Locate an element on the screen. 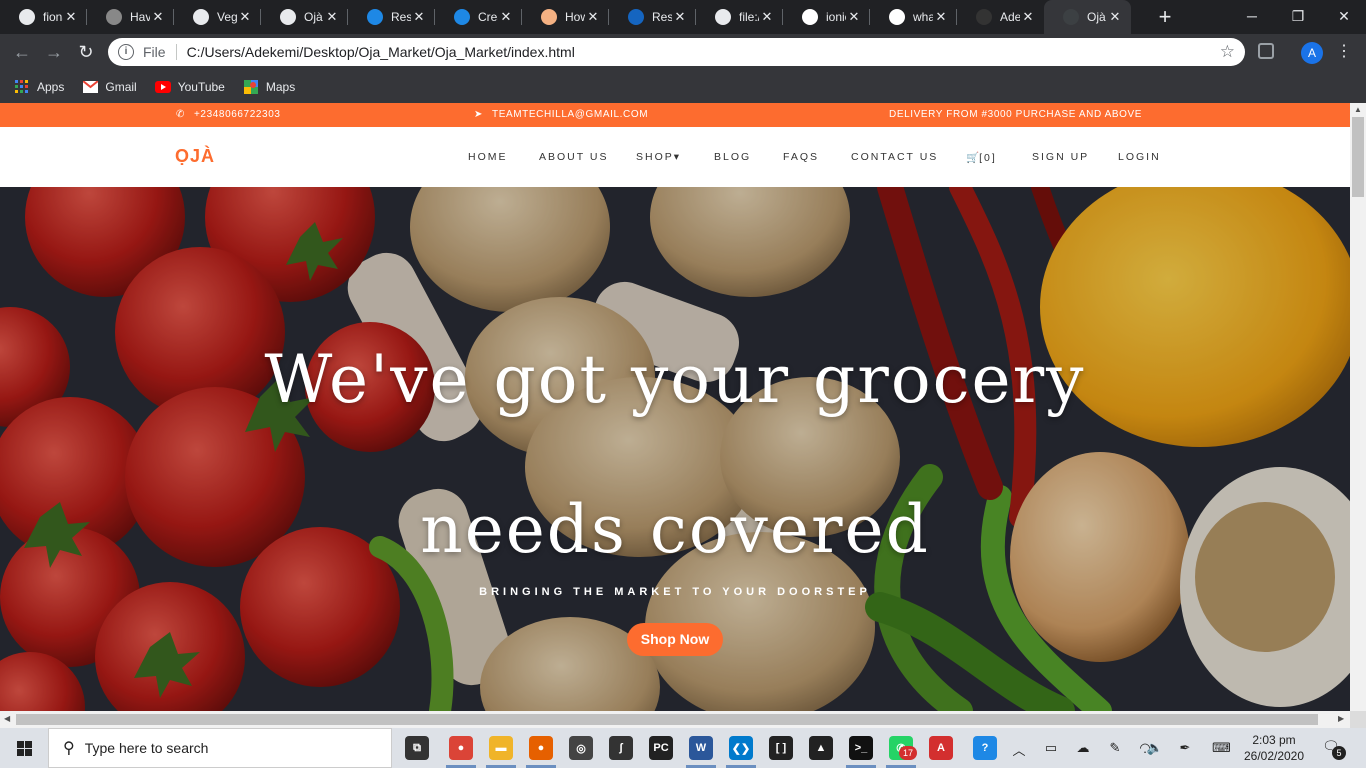  taskbar-search-input: ⚲ Type here to search is located at coordinates (220, 748).